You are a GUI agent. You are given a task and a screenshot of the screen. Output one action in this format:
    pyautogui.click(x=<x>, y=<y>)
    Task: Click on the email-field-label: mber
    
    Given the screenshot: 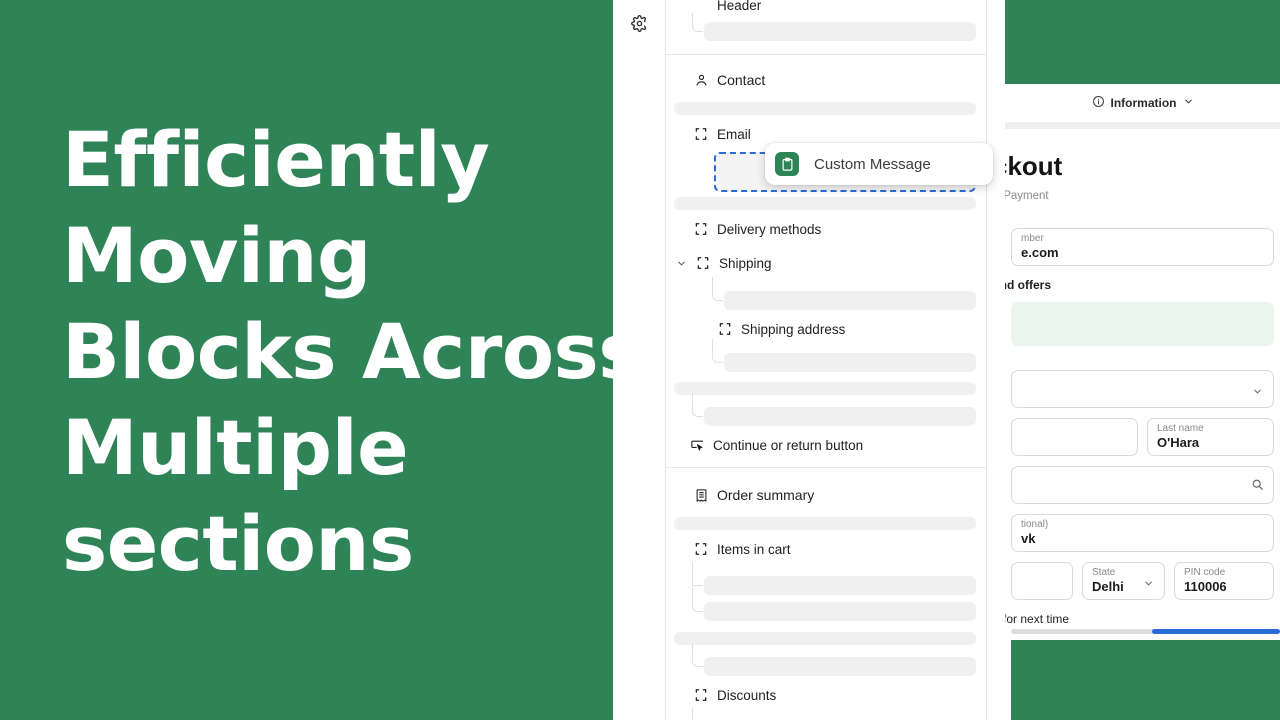 What is the action you would take?
    pyautogui.click(x=1032, y=238)
    